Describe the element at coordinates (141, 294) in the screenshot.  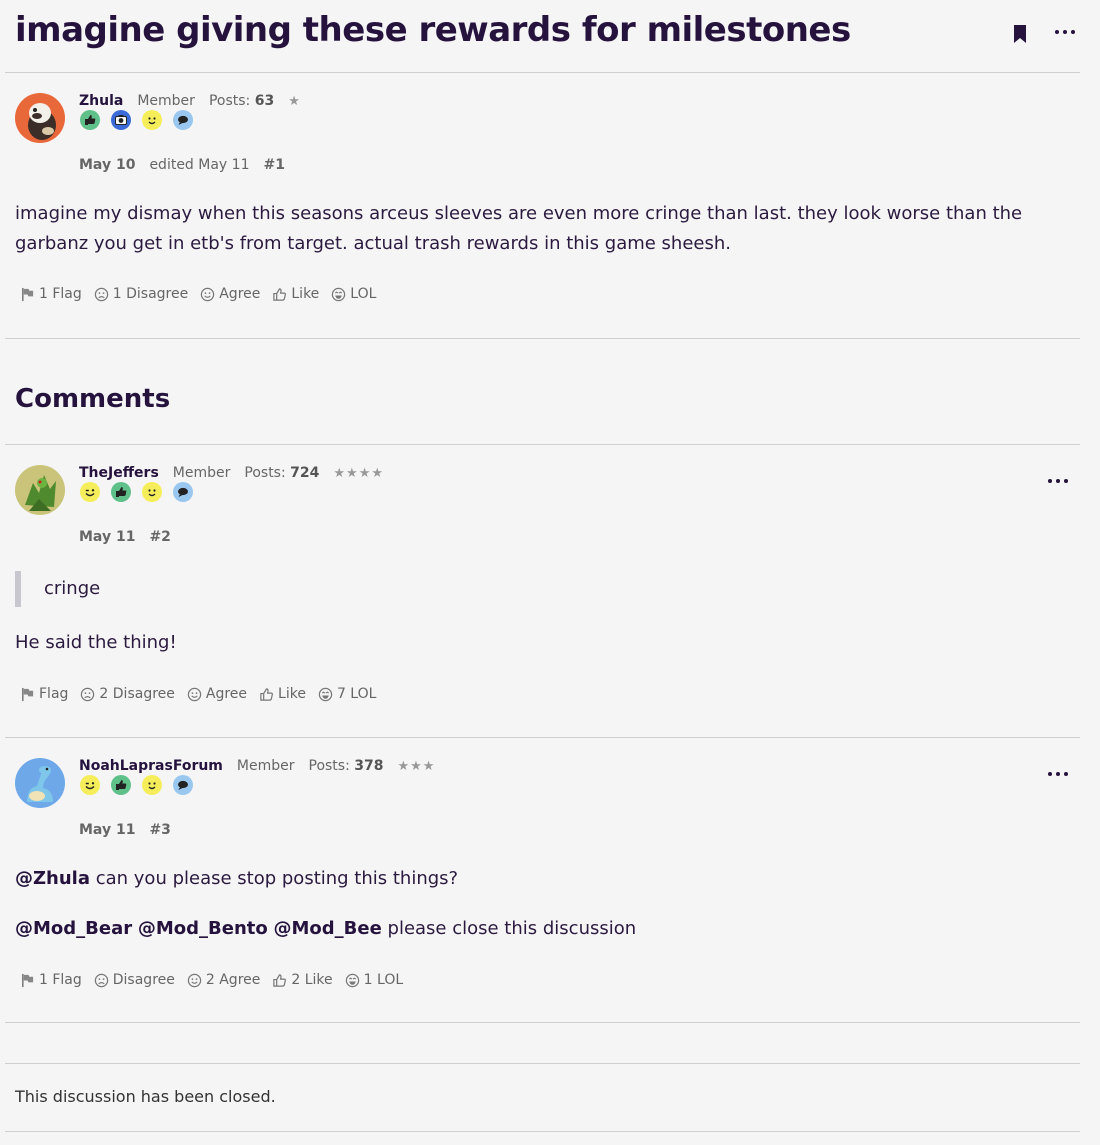
I see `disagree-reaction: 1 Disagree` at that location.